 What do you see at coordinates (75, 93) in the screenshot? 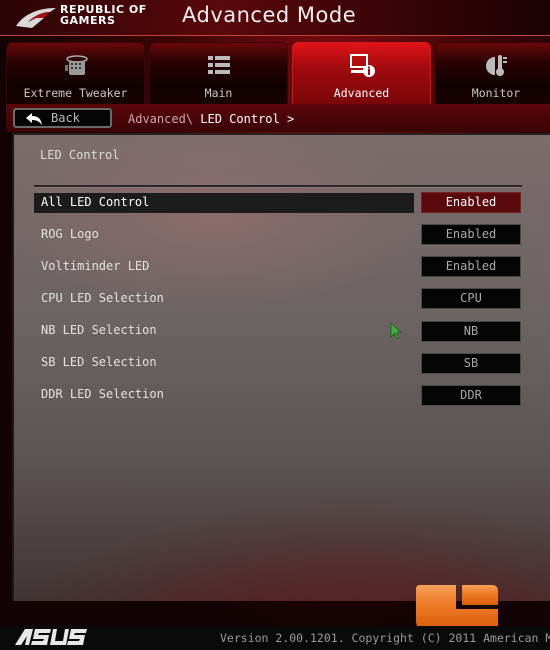
I see `tab-label: Extreme Tweaker` at bounding box center [75, 93].